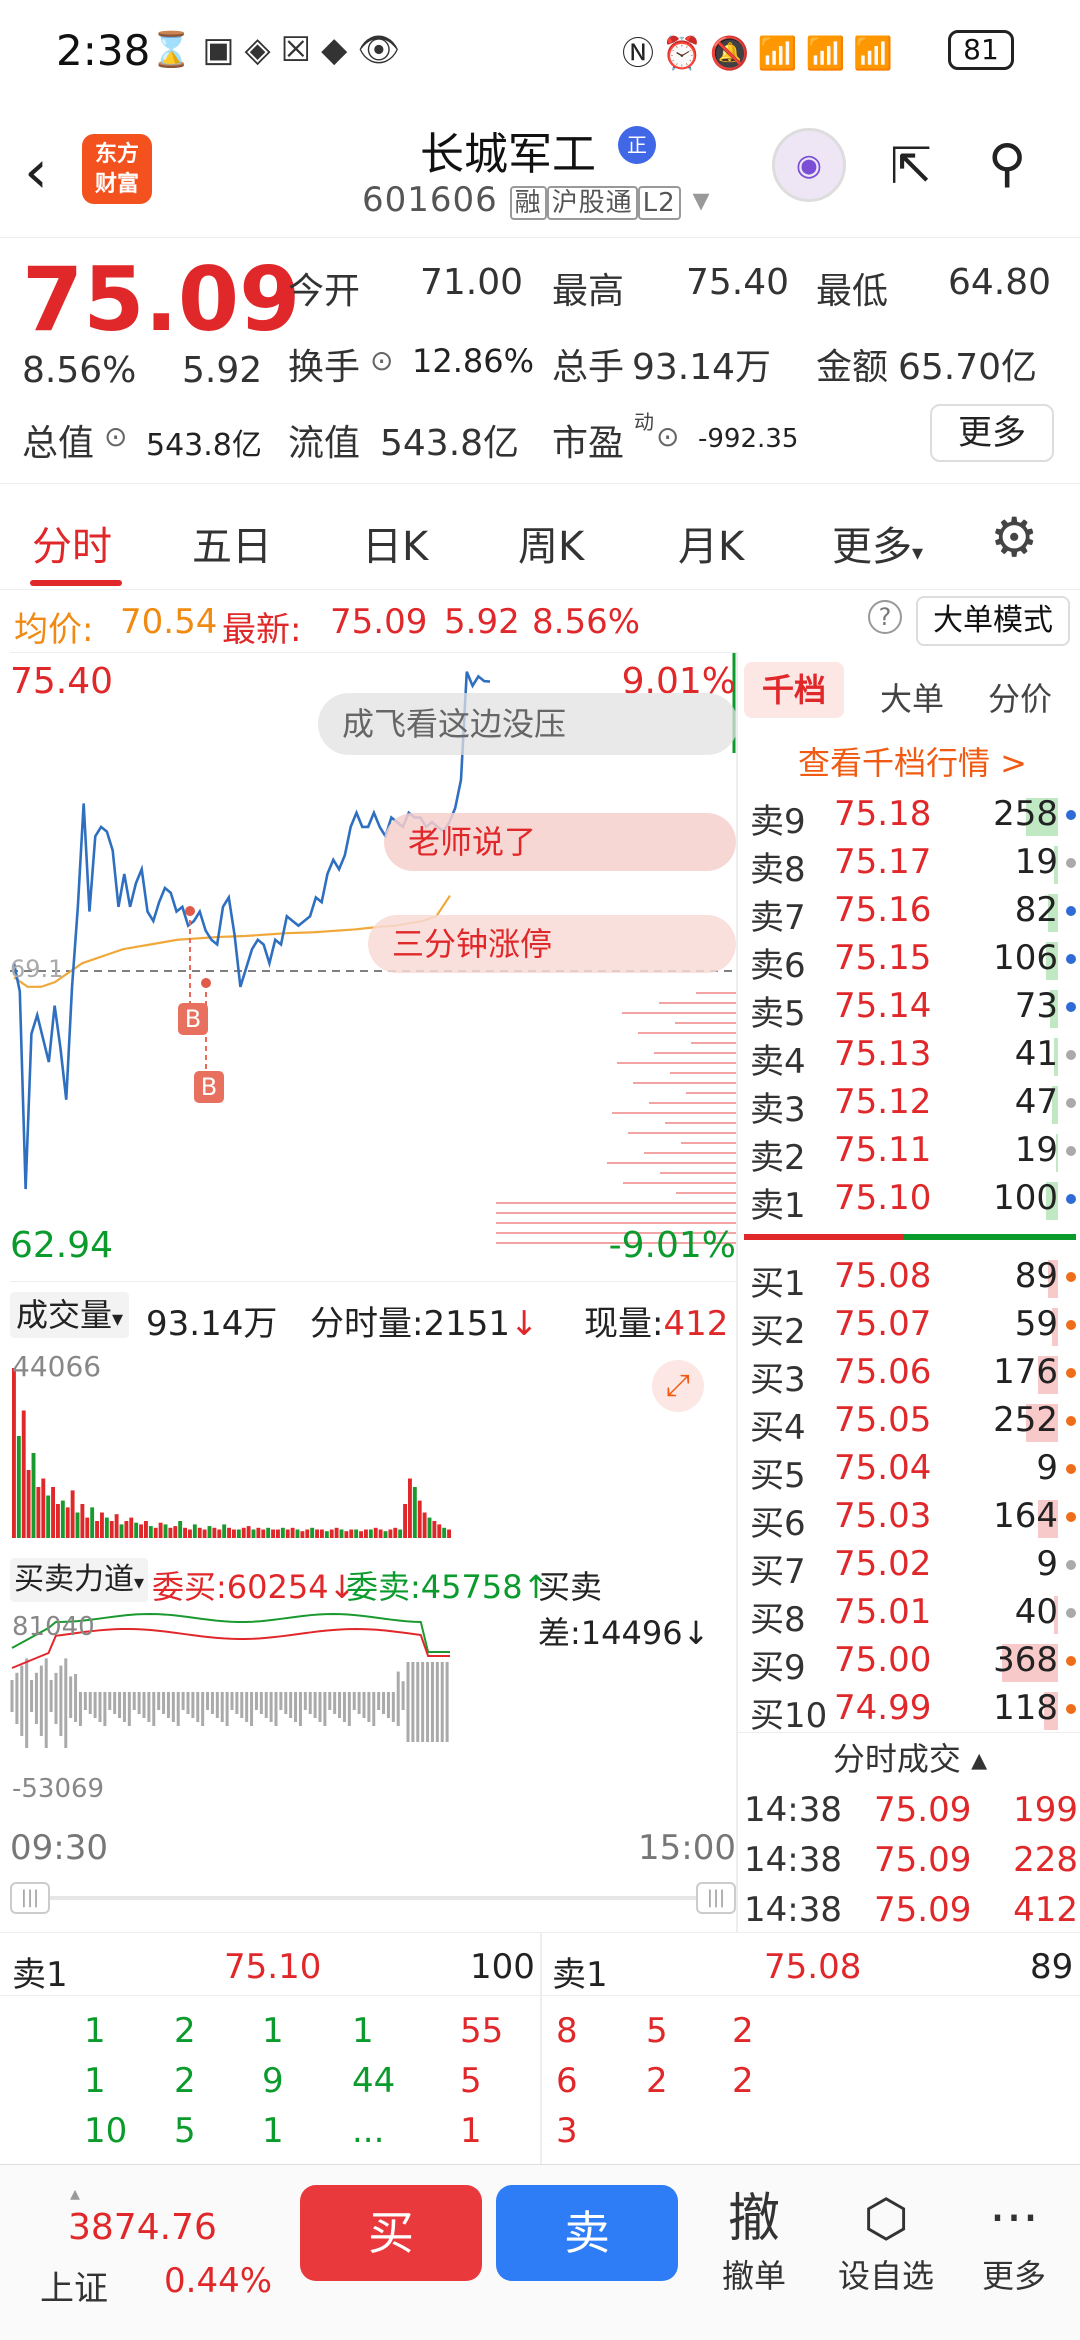 This screenshot has width=1080, height=2340. Describe the element at coordinates (911, 1152) in the screenshot. I see `ask-row: 卖2 75.11 19` at that location.